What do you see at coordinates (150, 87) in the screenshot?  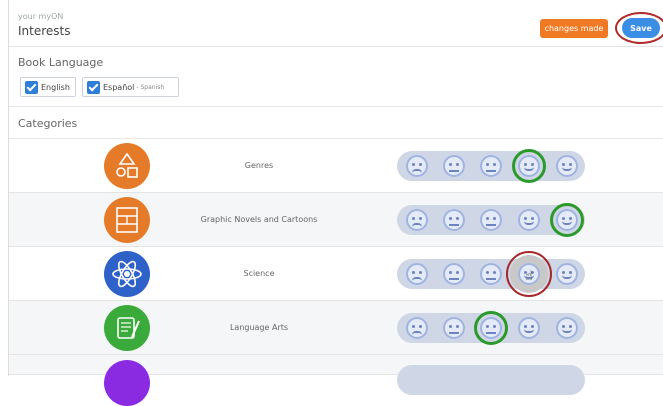 I see `language-note: - Spanish` at bounding box center [150, 87].